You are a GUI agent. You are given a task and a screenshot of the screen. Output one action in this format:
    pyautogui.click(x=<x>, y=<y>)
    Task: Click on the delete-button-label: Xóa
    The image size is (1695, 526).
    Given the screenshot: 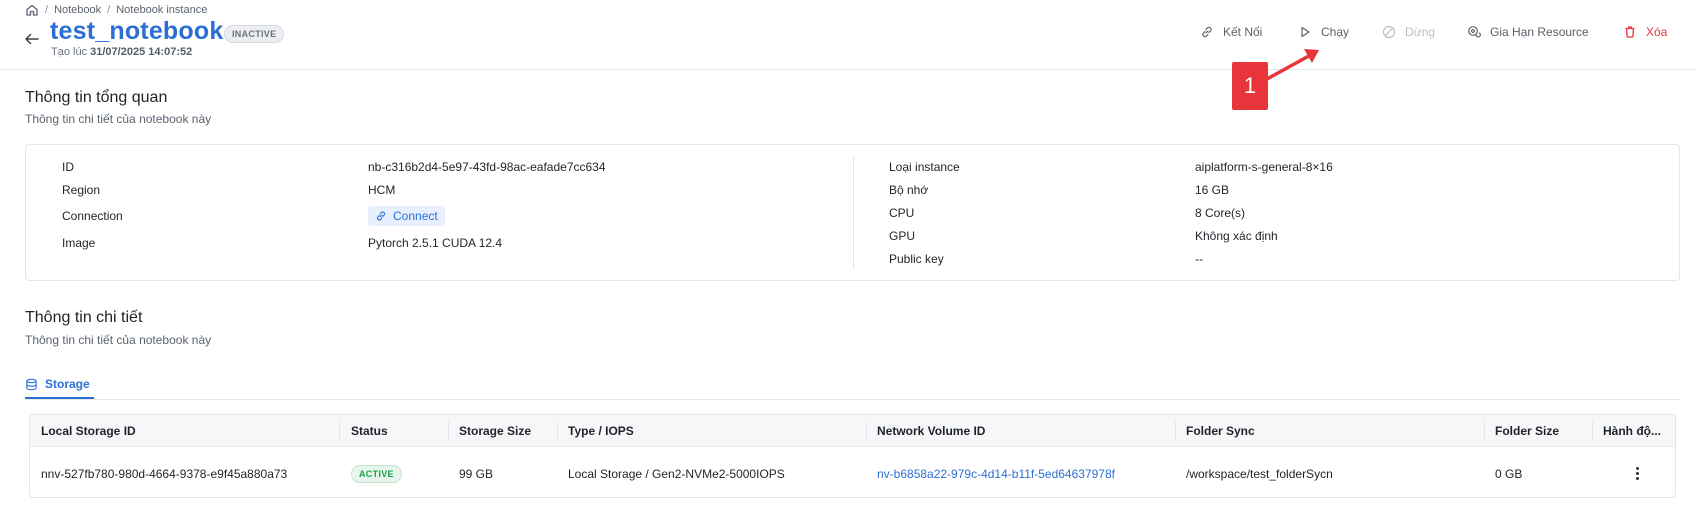 What is the action you would take?
    pyautogui.click(x=1657, y=32)
    